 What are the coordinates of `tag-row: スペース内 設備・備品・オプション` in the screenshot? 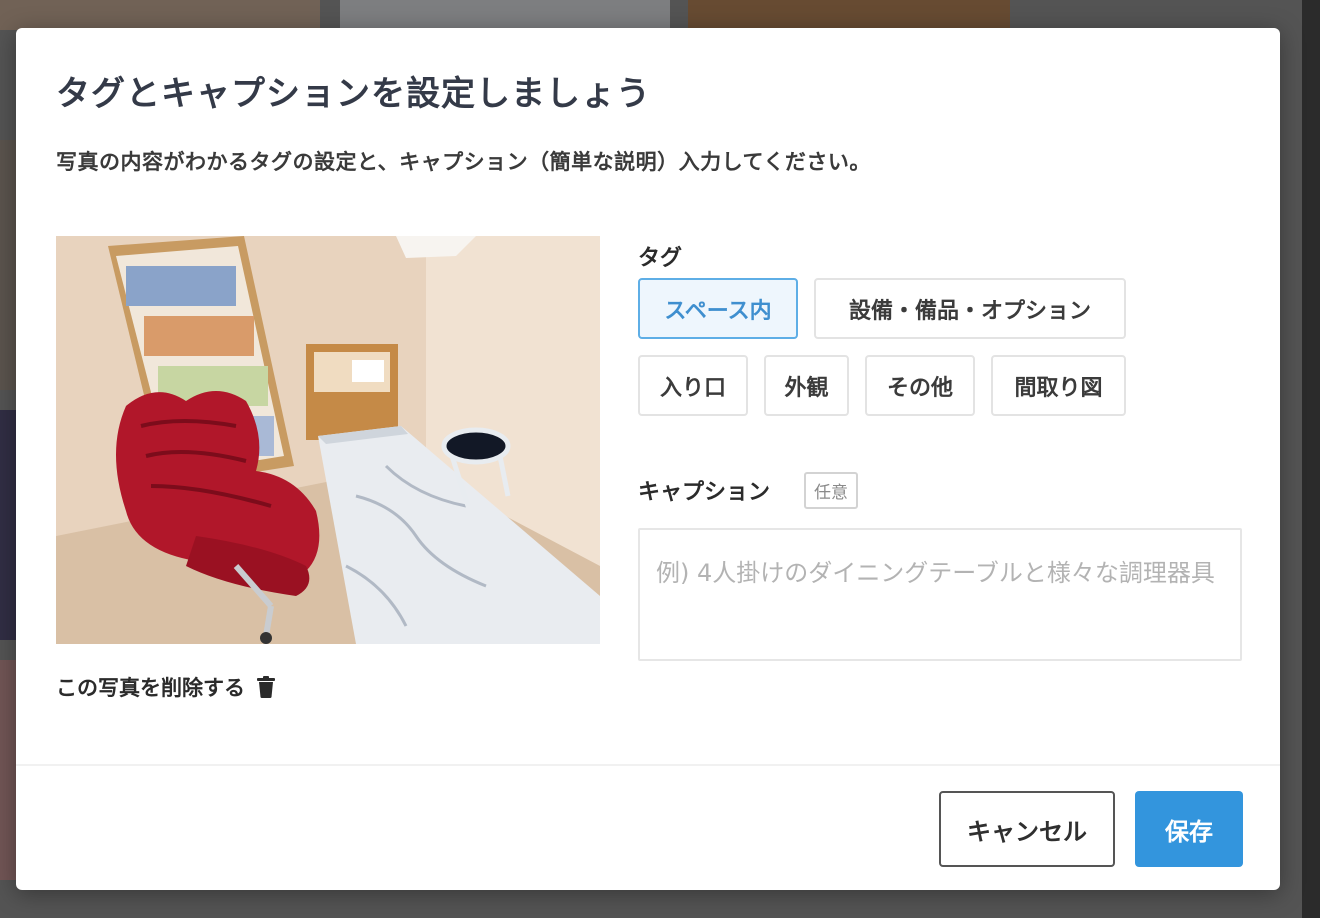 It's located at (888, 308).